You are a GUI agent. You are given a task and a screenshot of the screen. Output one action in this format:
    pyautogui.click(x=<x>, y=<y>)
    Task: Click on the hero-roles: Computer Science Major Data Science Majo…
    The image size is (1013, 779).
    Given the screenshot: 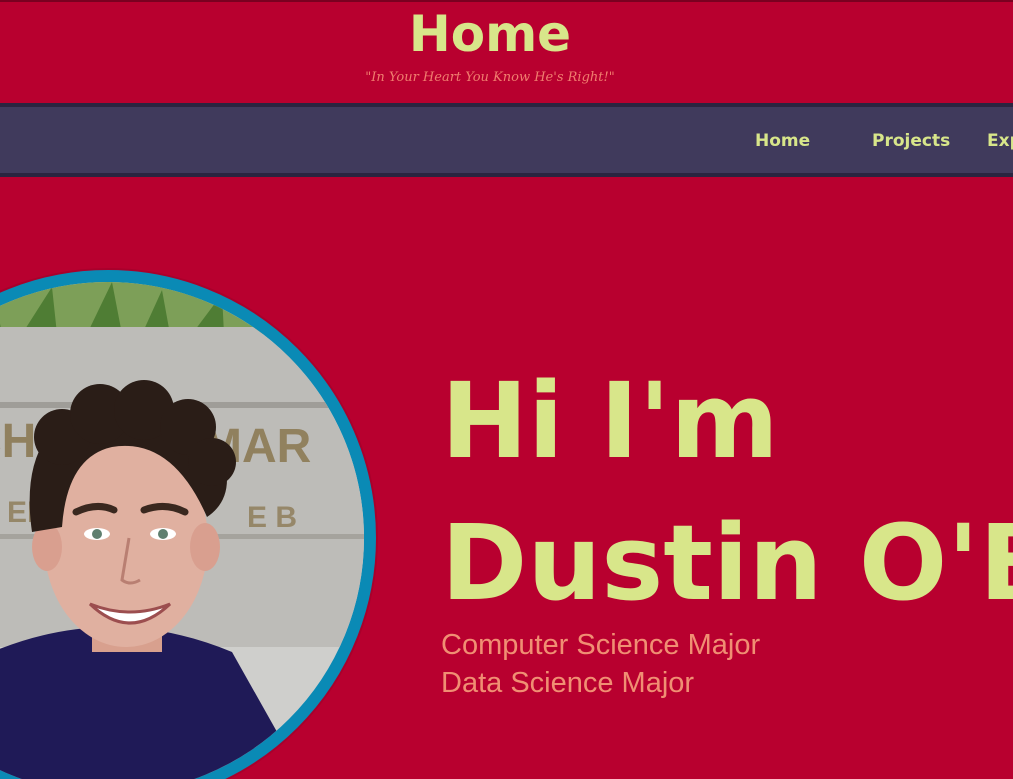 What is the action you would take?
    pyautogui.click(x=600, y=664)
    